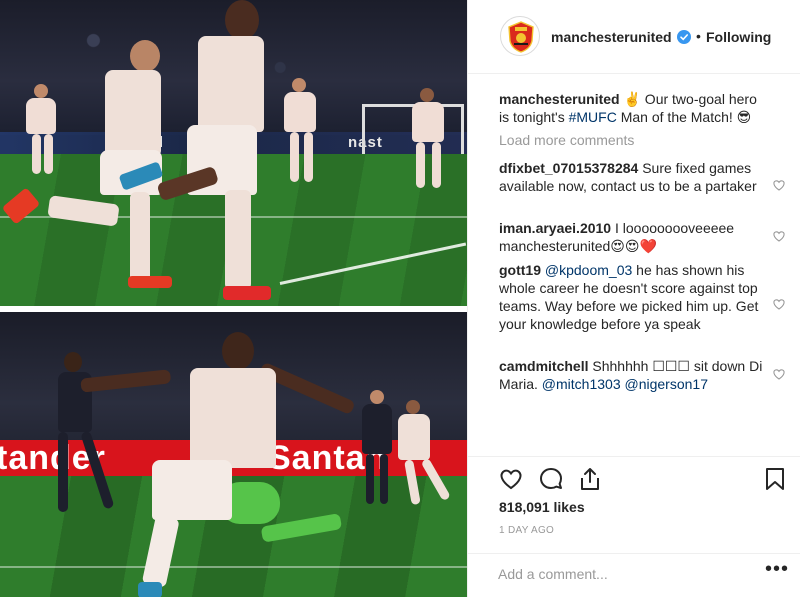 The width and height of the screenshot is (800, 597). I want to click on caption-text-end: Man of the Match! 😎, so click(684, 117).